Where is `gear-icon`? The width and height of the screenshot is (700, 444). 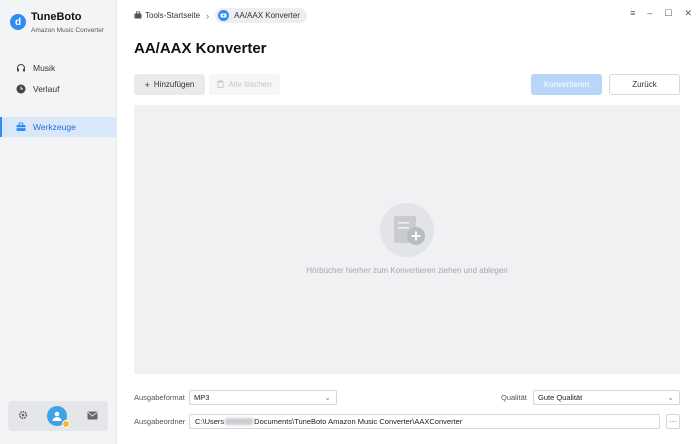 gear-icon is located at coordinates (23, 416).